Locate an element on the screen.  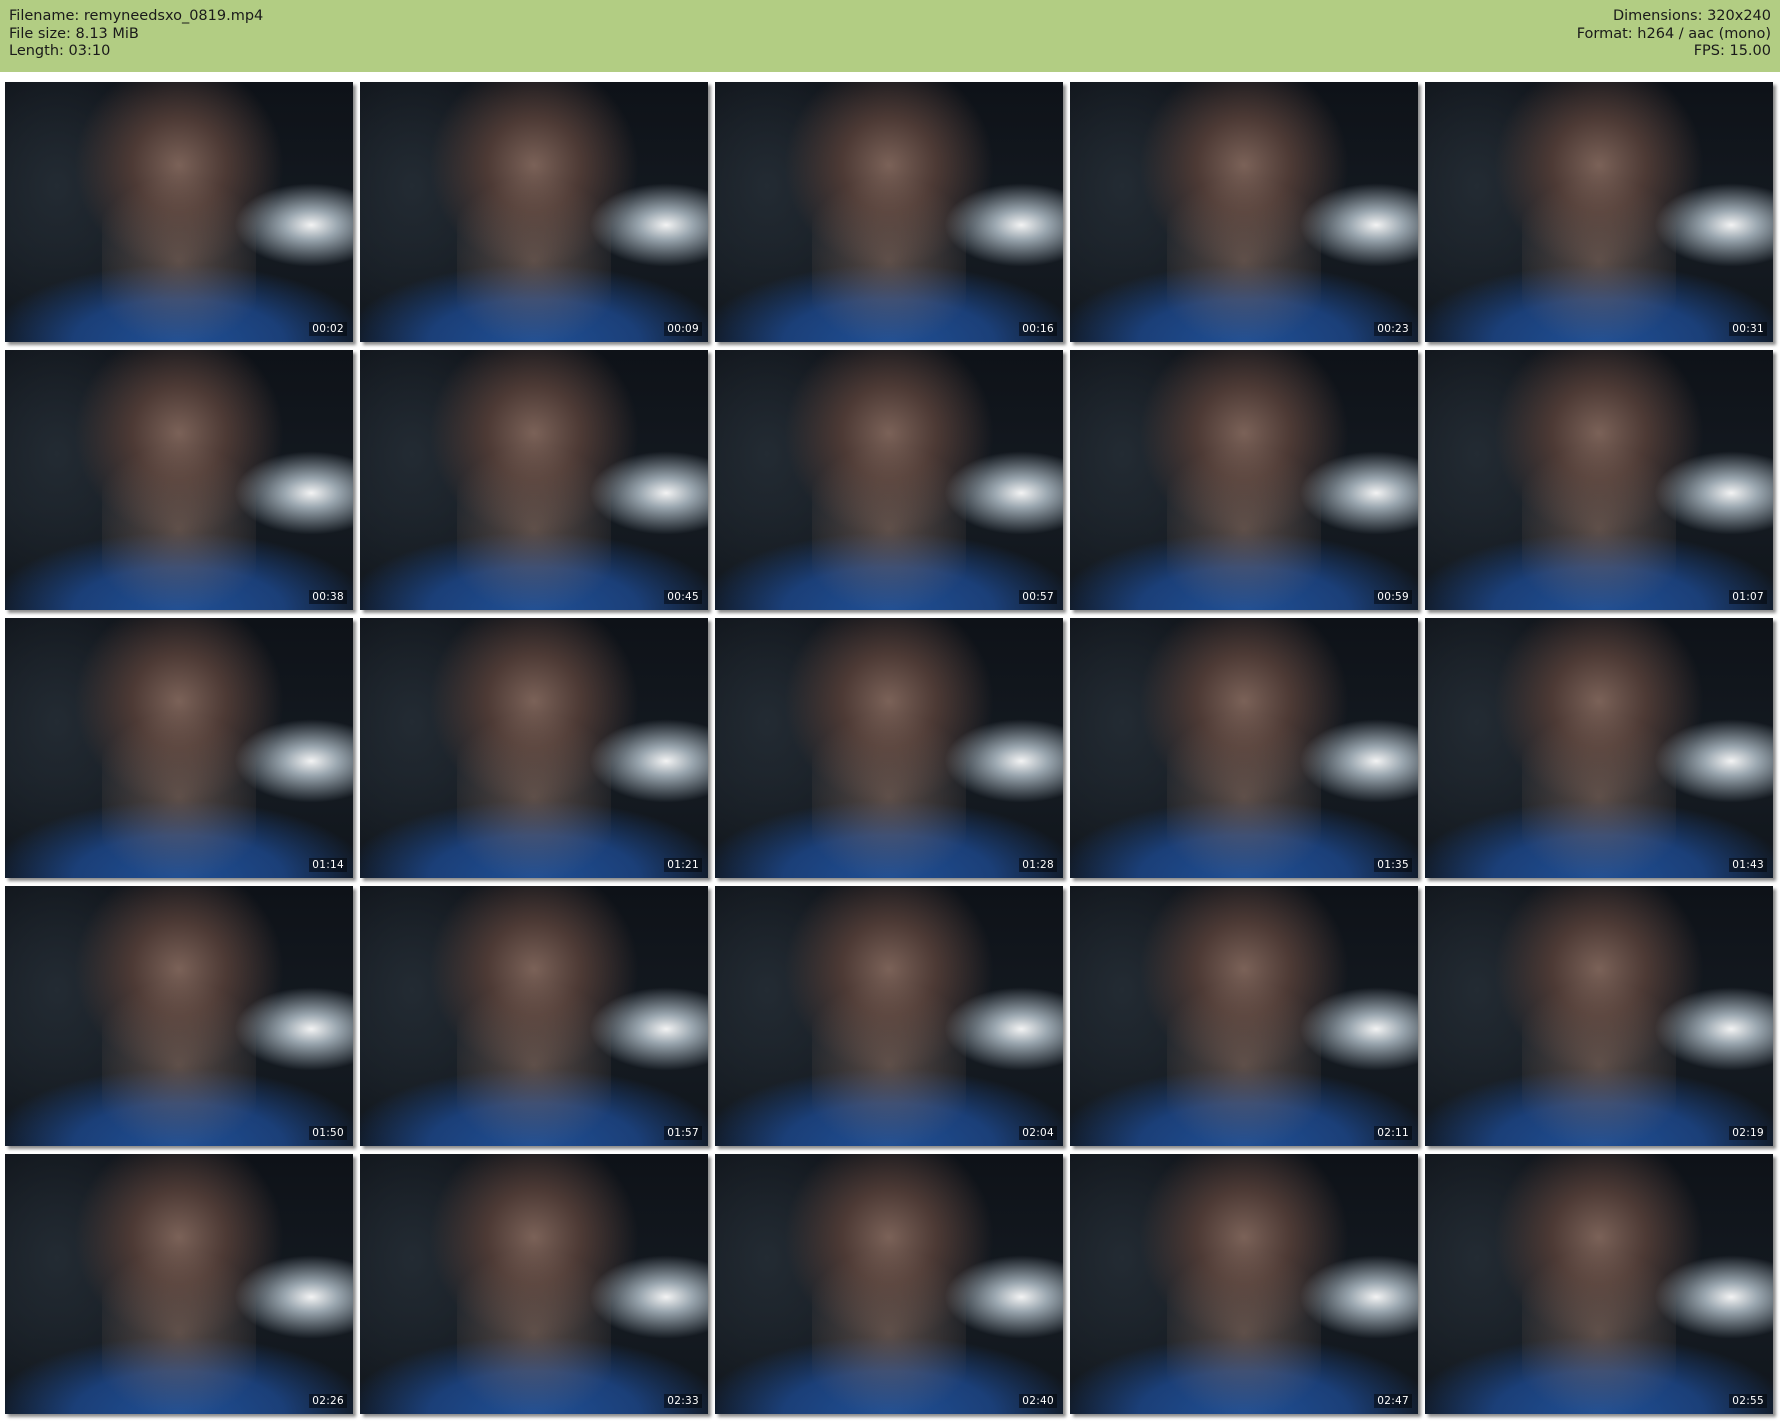
video-thumbnail: 01:28 is located at coordinates (889, 748).